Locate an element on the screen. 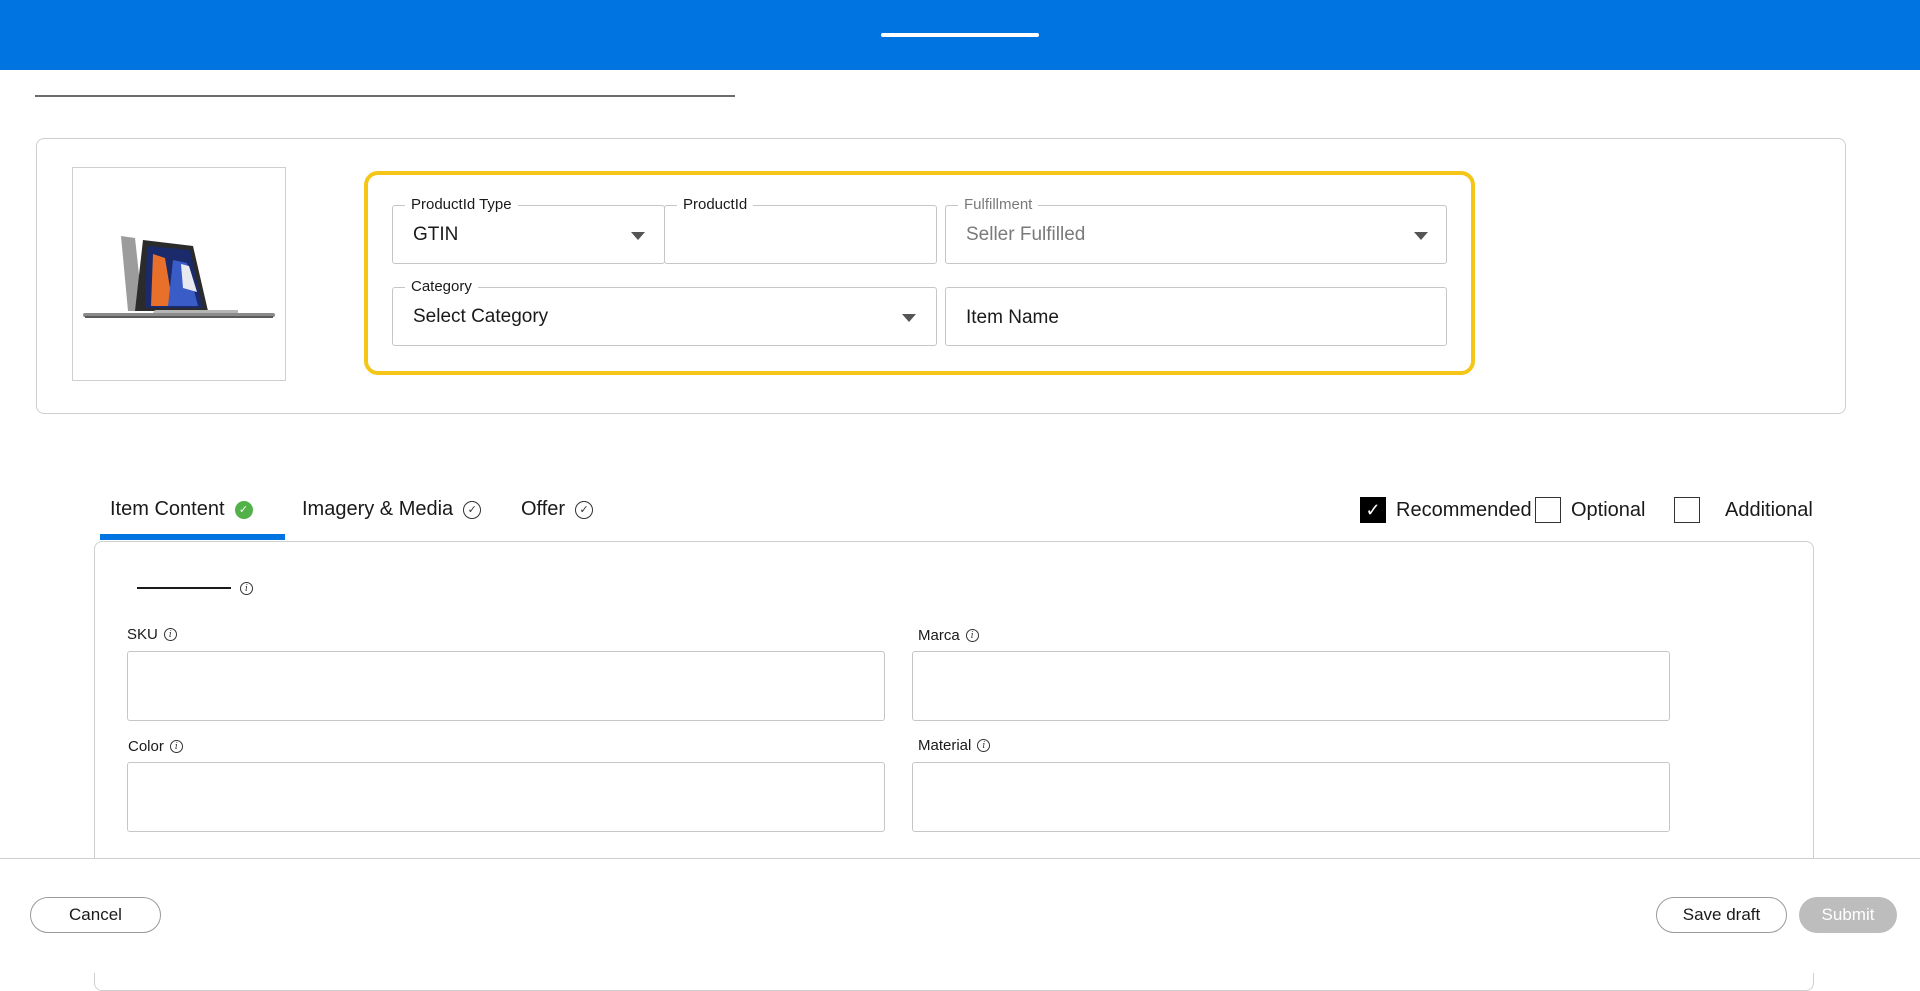 The width and height of the screenshot is (1920, 991). footer-action-bar: Cancel Save draft Submit is located at coordinates (960, 915).